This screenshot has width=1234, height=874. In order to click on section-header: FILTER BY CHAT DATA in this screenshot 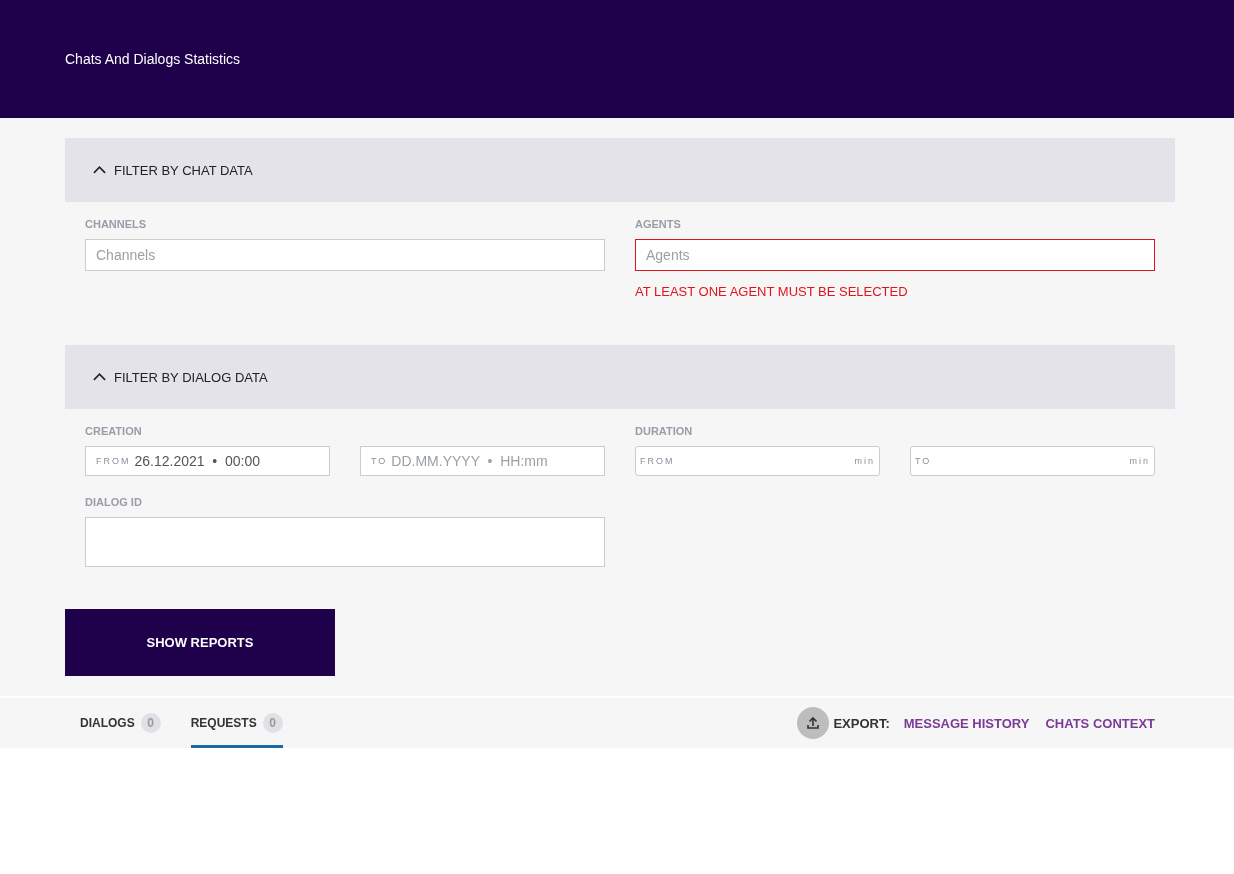, I will do `click(620, 170)`.